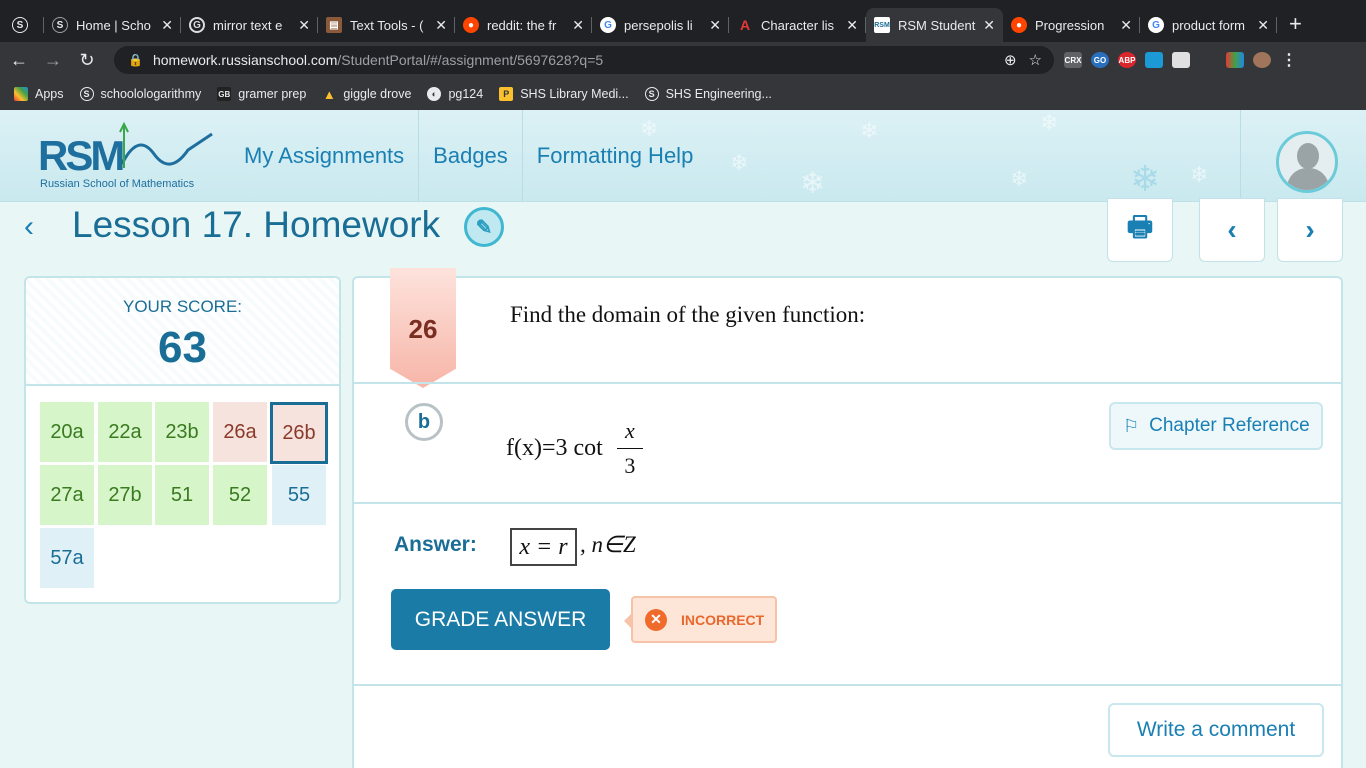 This screenshot has height=768, width=1366. What do you see at coordinates (299, 495) in the screenshot?
I see `problem-55: 55` at bounding box center [299, 495].